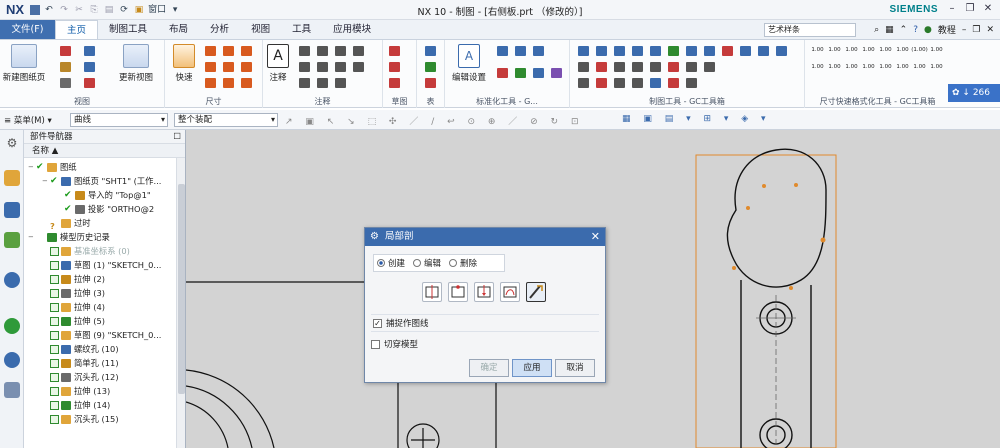  What do you see at coordinates (246, 67) in the screenshot?
I see `arc-length-icon` at bounding box center [246, 67].